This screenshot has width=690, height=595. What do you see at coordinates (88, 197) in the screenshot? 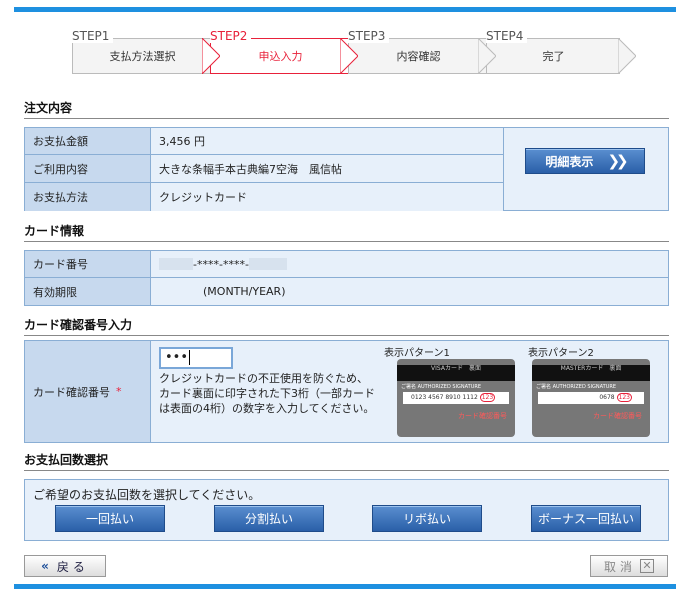
I see `method-label: お支払方法` at bounding box center [88, 197].